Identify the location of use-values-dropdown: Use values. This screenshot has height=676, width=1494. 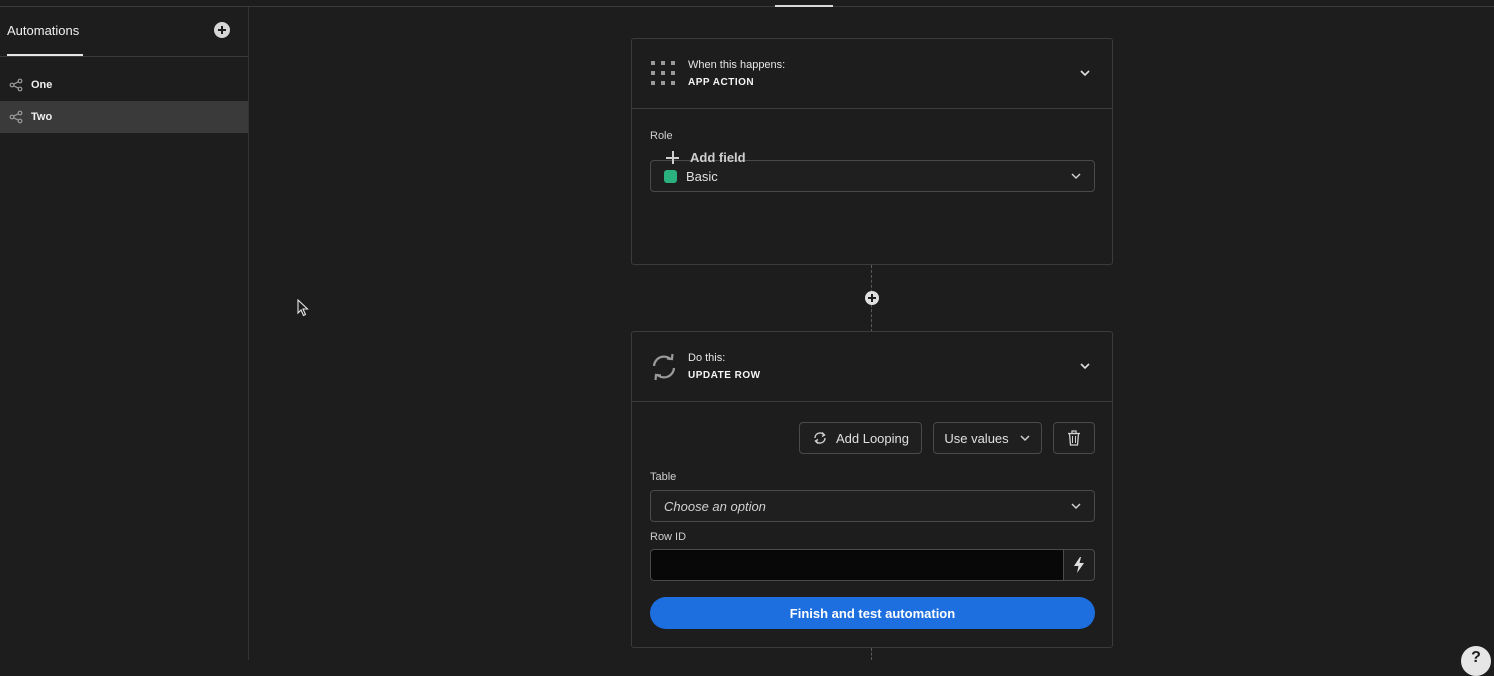
(987, 438).